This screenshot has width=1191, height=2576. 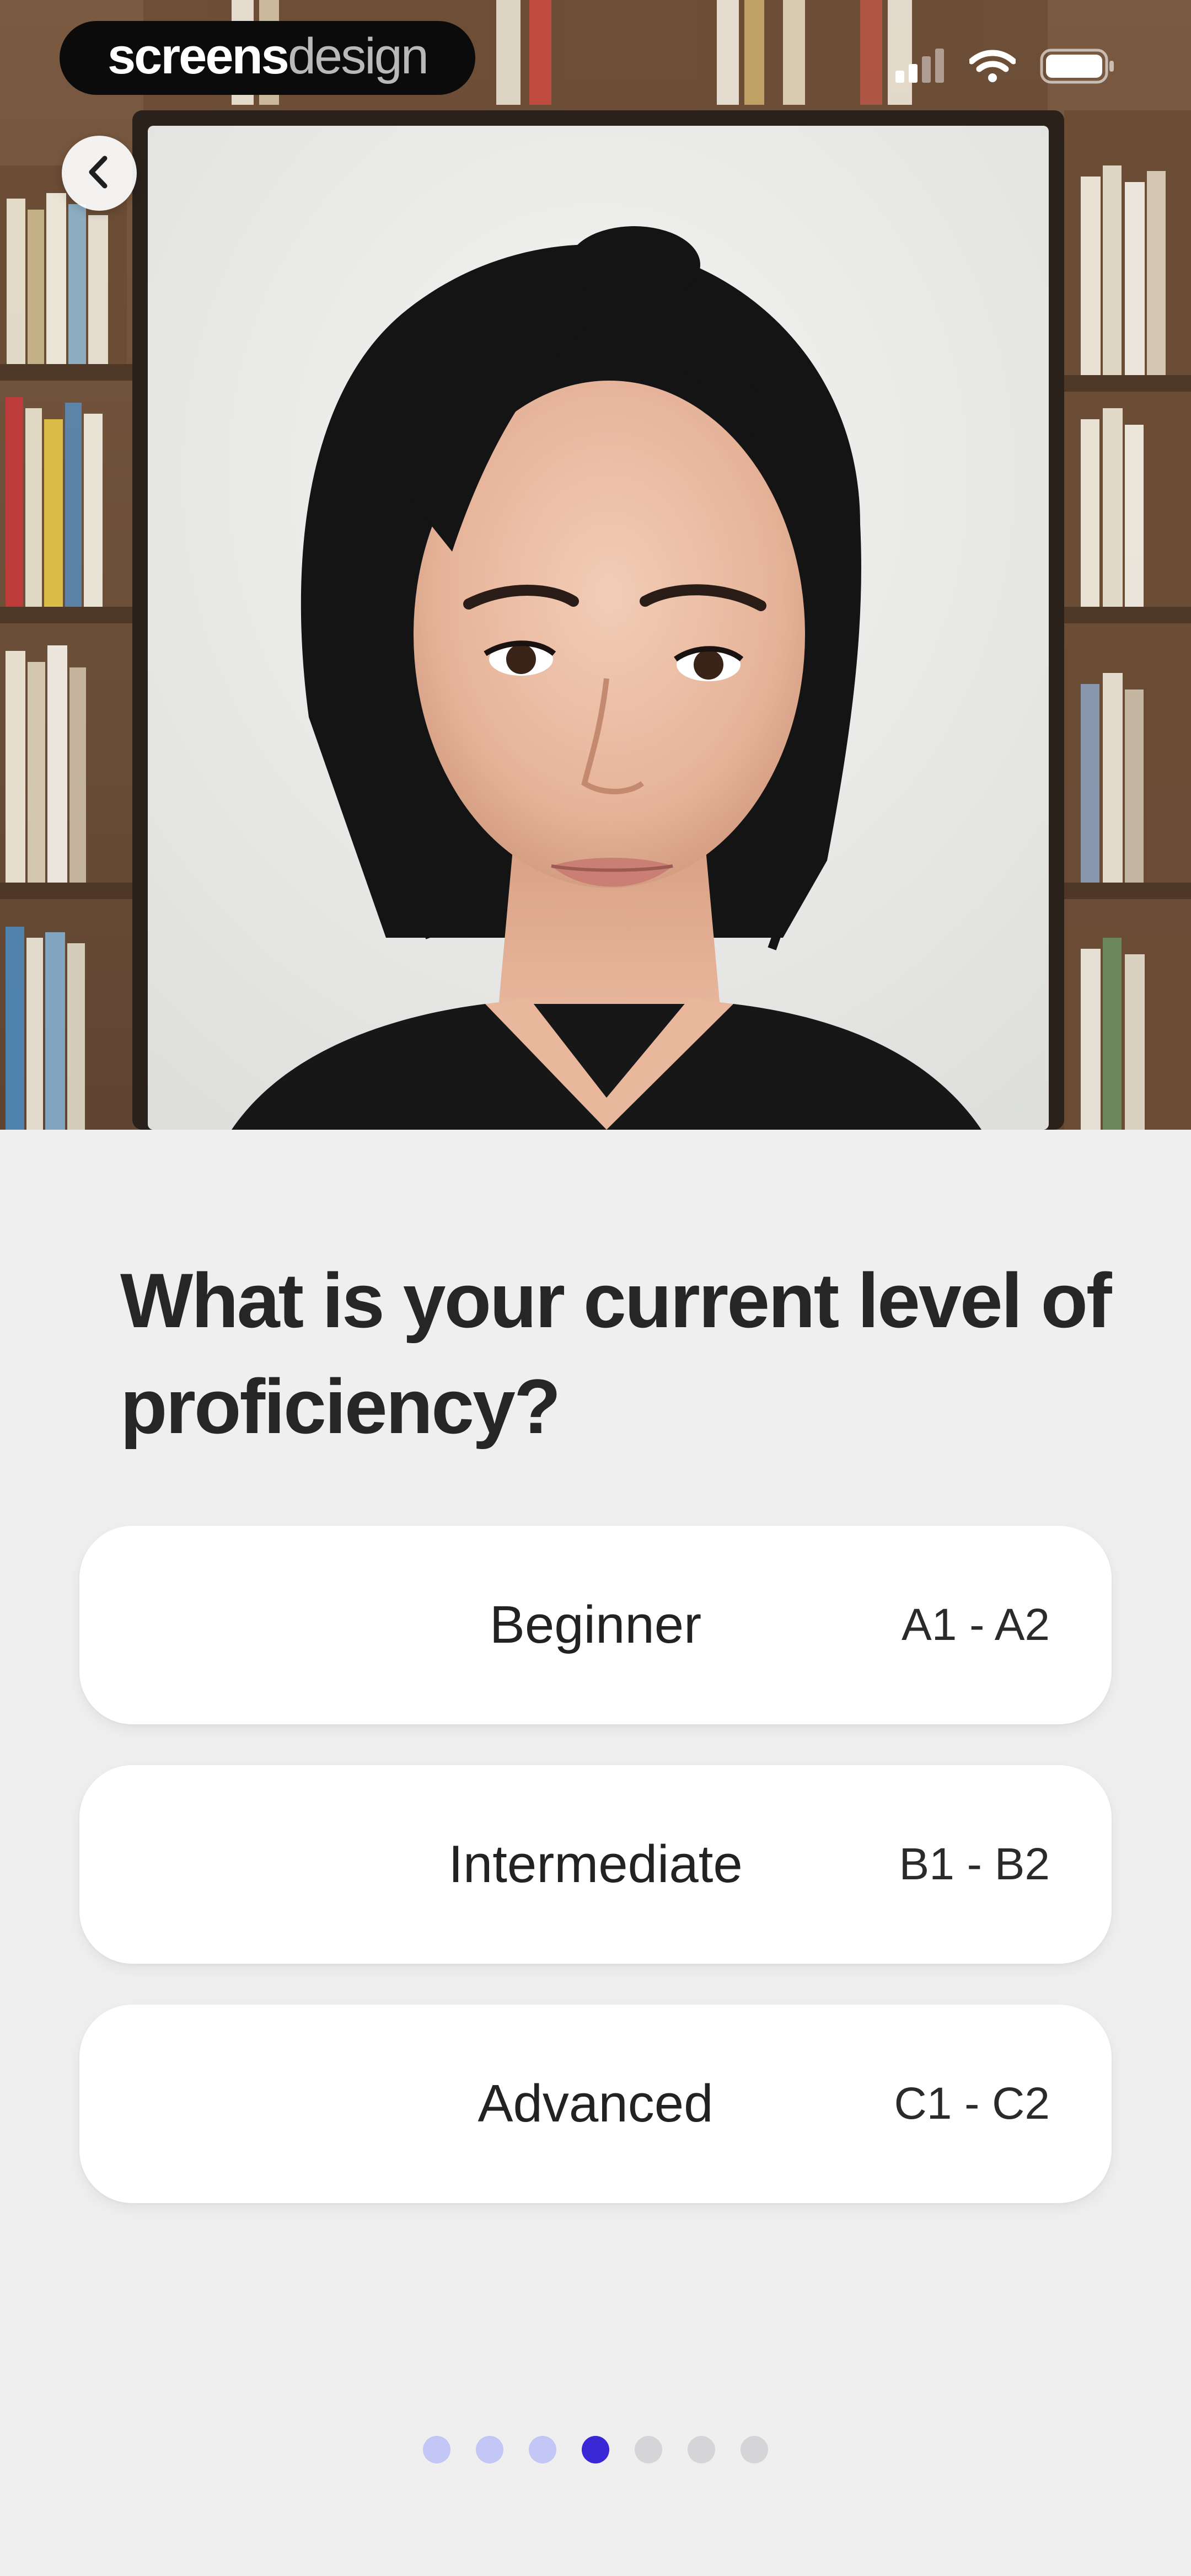 I want to click on chevron-left-icon, so click(x=100, y=173).